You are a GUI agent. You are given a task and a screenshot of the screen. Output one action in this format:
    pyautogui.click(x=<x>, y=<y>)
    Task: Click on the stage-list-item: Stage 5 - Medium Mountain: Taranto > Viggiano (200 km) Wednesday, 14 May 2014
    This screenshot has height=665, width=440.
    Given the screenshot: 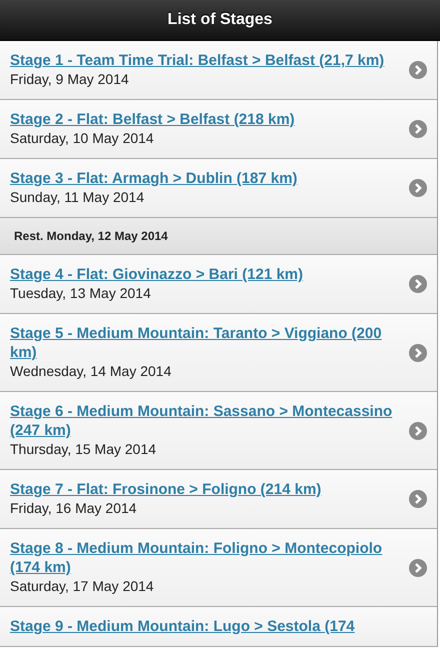 What is the action you would take?
    pyautogui.click(x=218, y=353)
    